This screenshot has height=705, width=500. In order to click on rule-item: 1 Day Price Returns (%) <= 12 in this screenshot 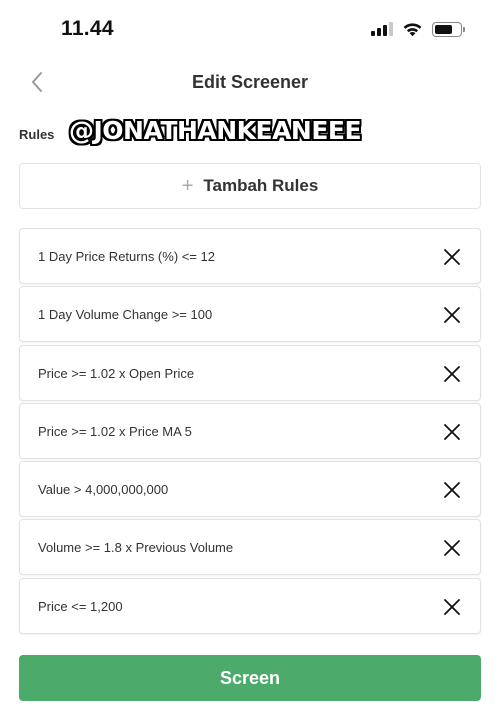, I will do `click(250, 256)`.